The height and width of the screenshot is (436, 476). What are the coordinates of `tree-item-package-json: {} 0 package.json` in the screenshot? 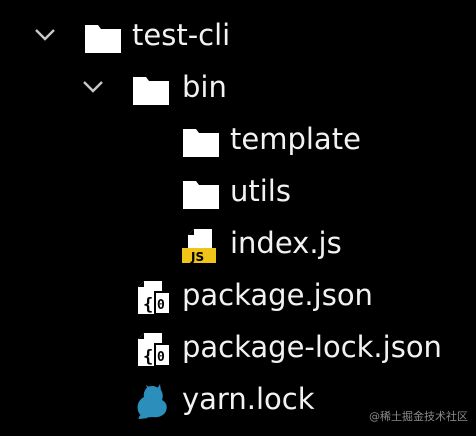 It's located at (238, 297).